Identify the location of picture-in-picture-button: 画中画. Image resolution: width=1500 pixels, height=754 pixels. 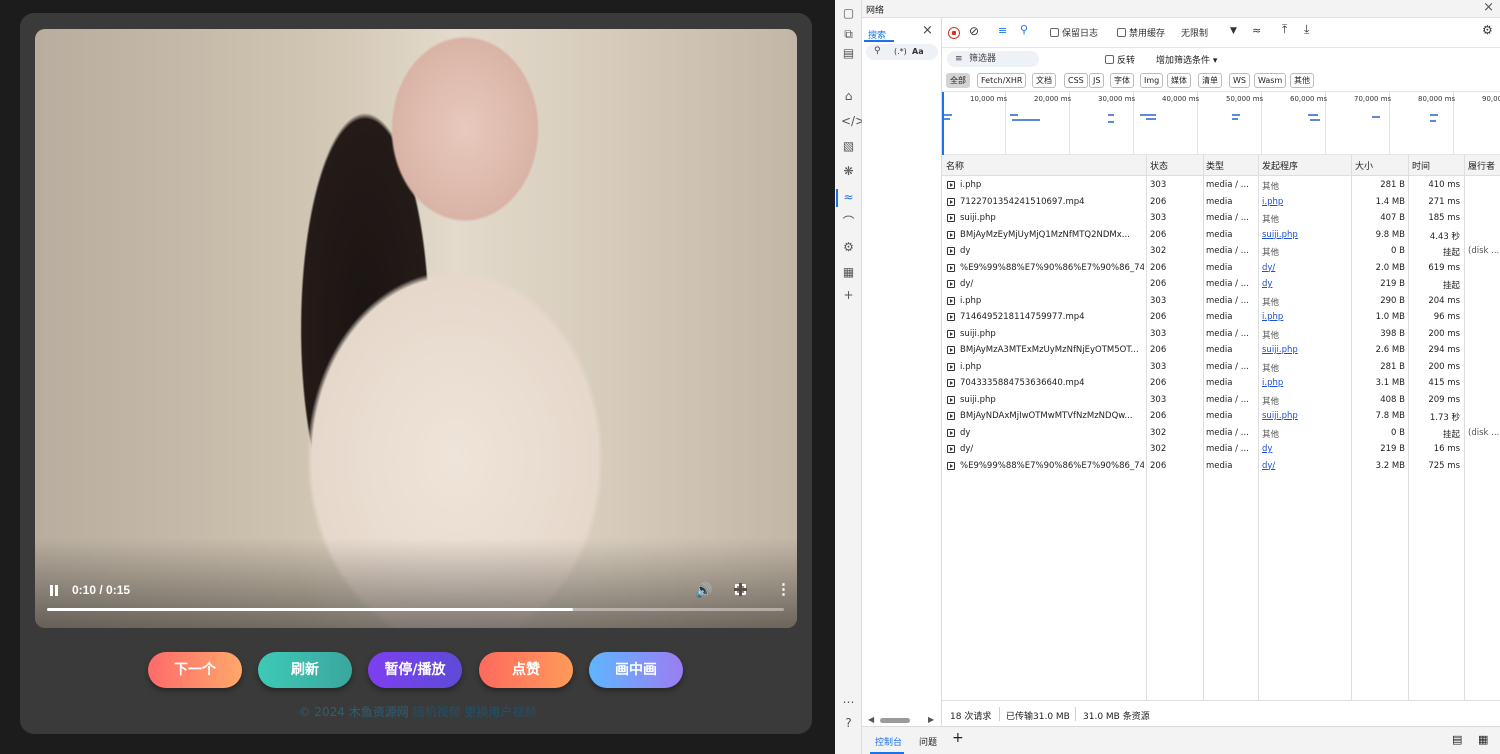
(636, 670).